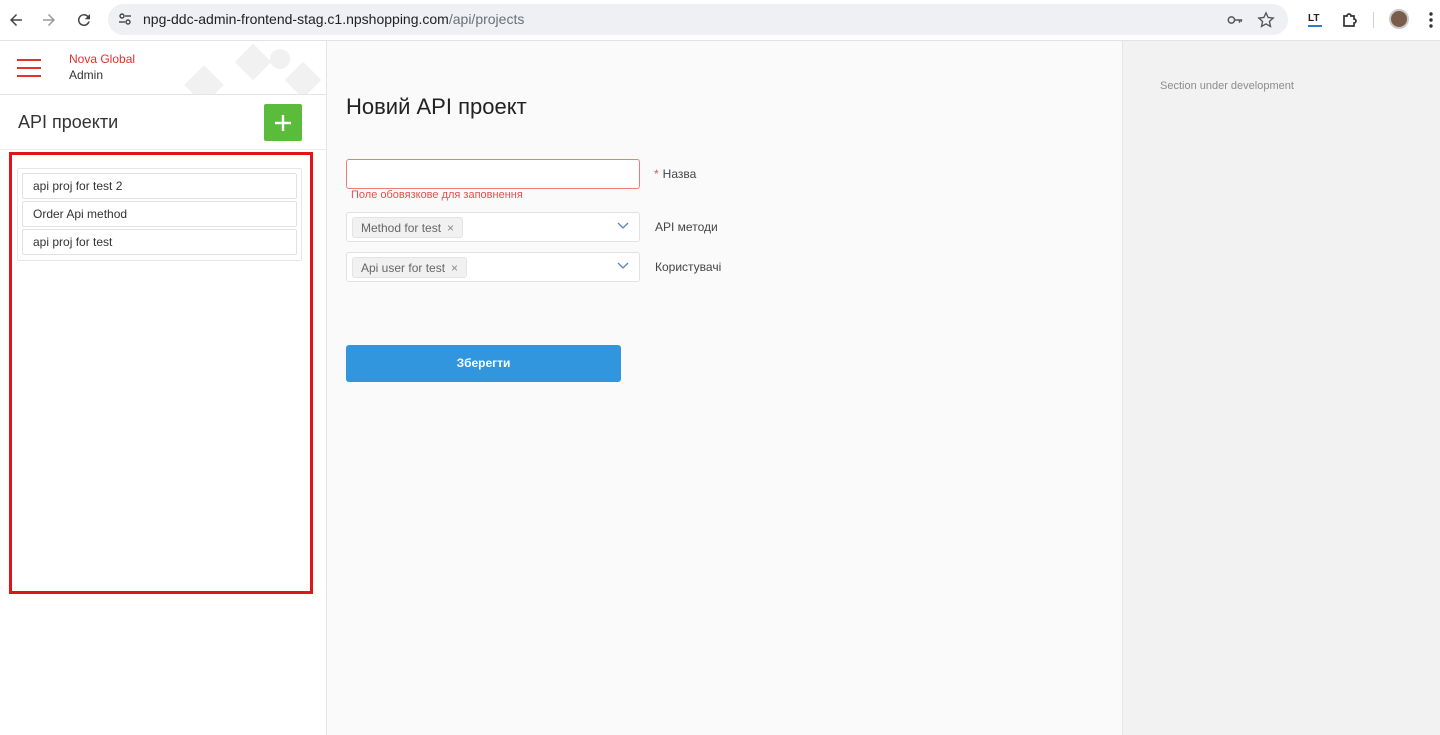 This screenshot has height=735, width=1440. What do you see at coordinates (253, 68) in the screenshot?
I see `brand-watermark-icon` at bounding box center [253, 68].